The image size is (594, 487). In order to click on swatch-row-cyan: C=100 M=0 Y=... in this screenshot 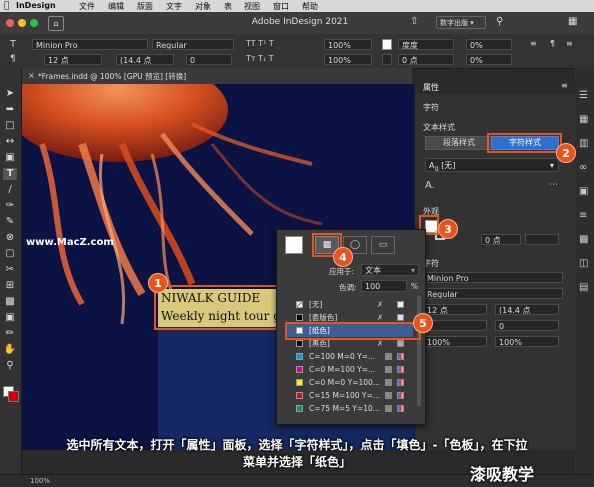, I will do `click(350, 356)`.